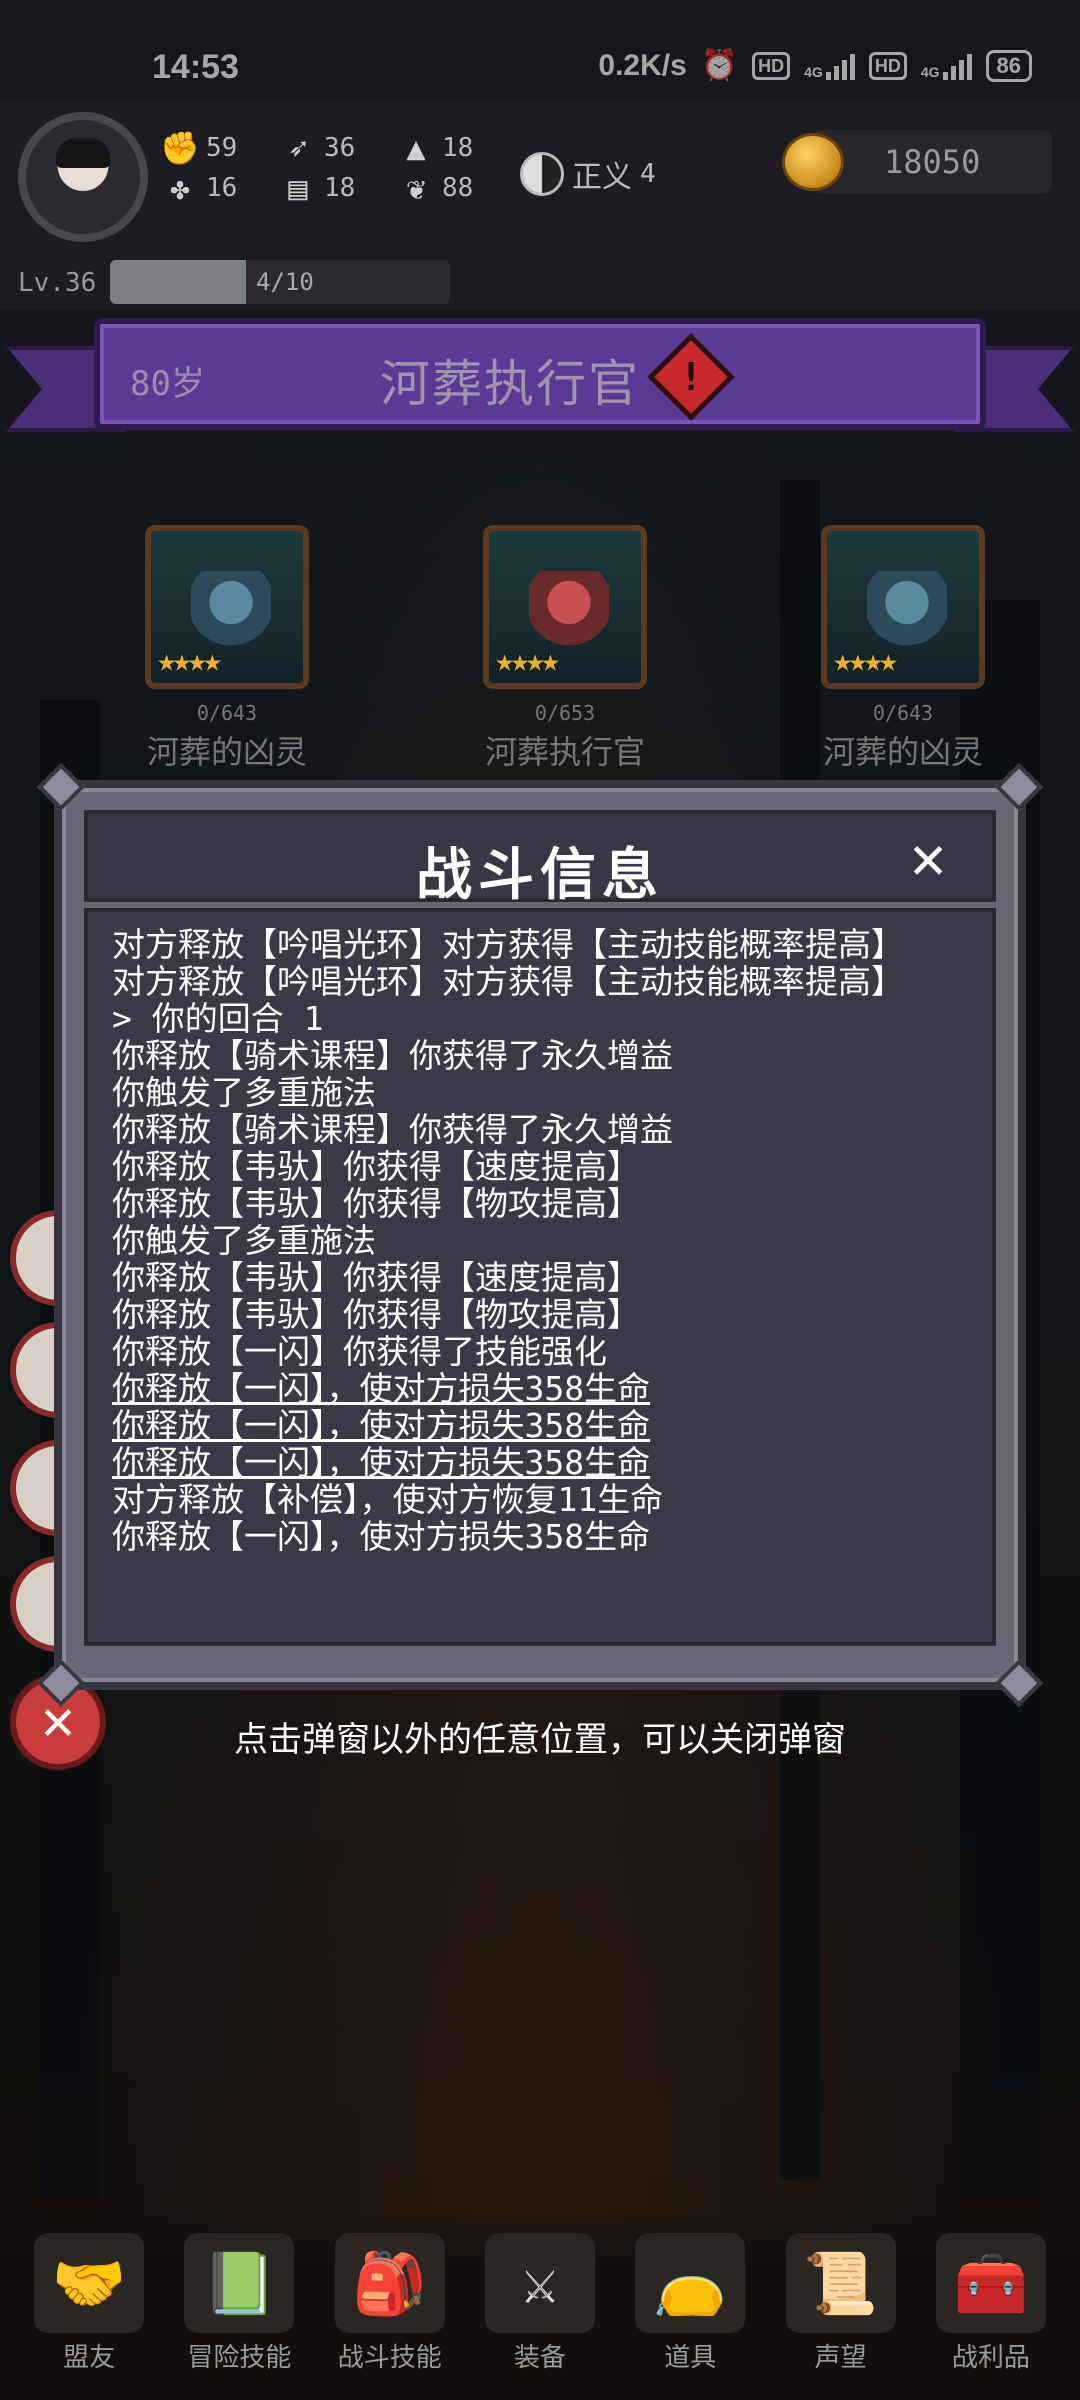  I want to click on gold-counter: 18050, so click(917, 162).